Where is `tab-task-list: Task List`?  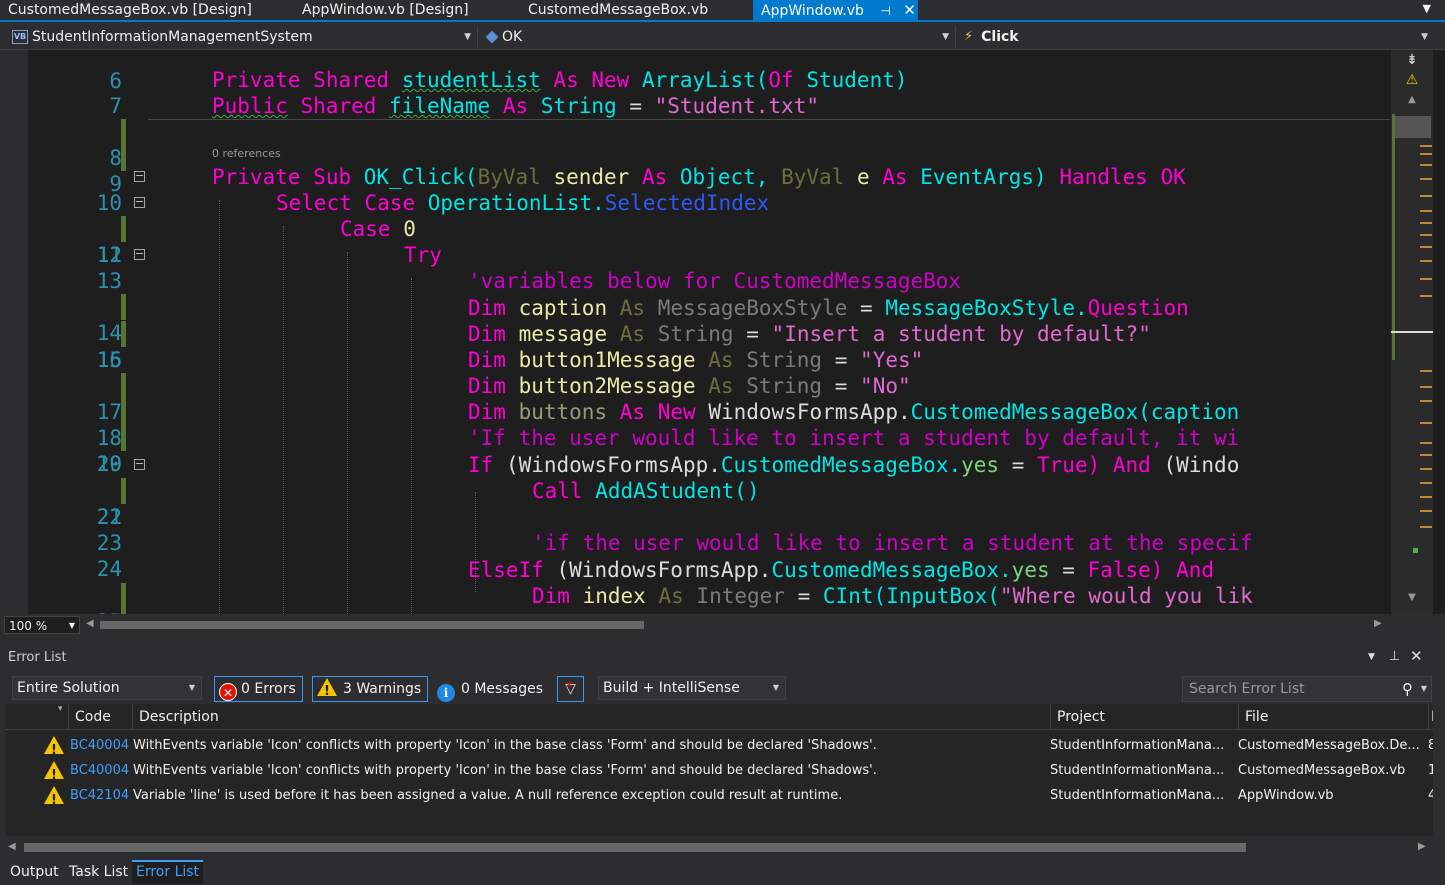
tab-task-list: Task List is located at coordinates (98, 872).